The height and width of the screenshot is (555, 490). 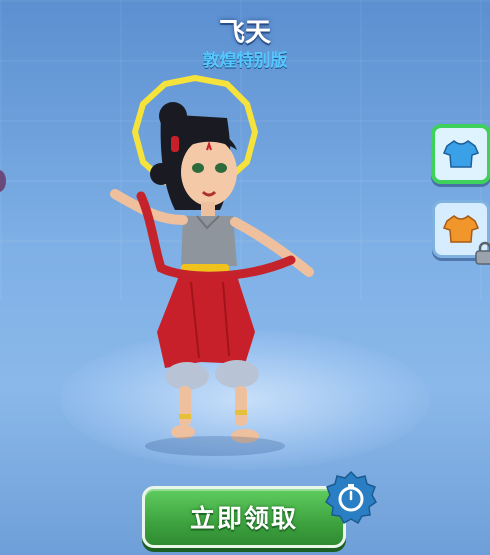 I want to click on stopwatch-icon, so click(x=351, y=497).